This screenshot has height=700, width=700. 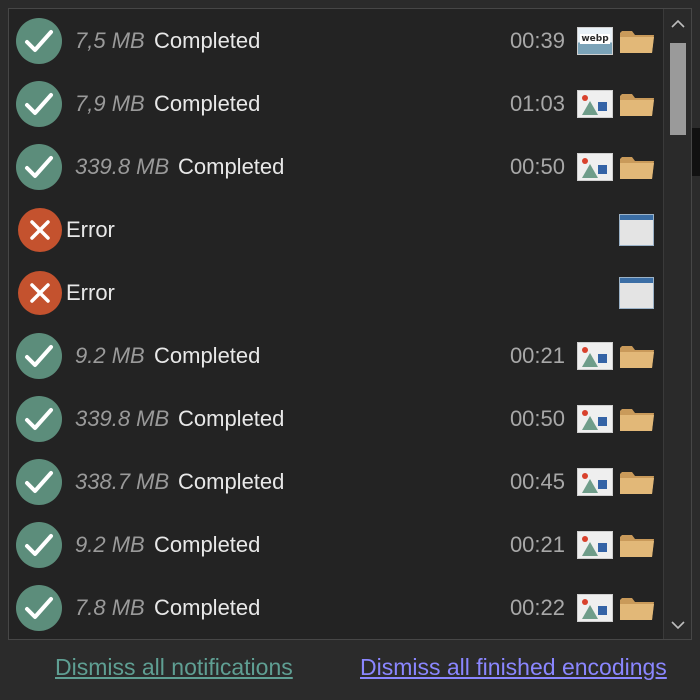 What do you see at coordinates (110, 103) in the screenshot?
I see `file-size: 7,9 MB` at bounding box center [110, 103].